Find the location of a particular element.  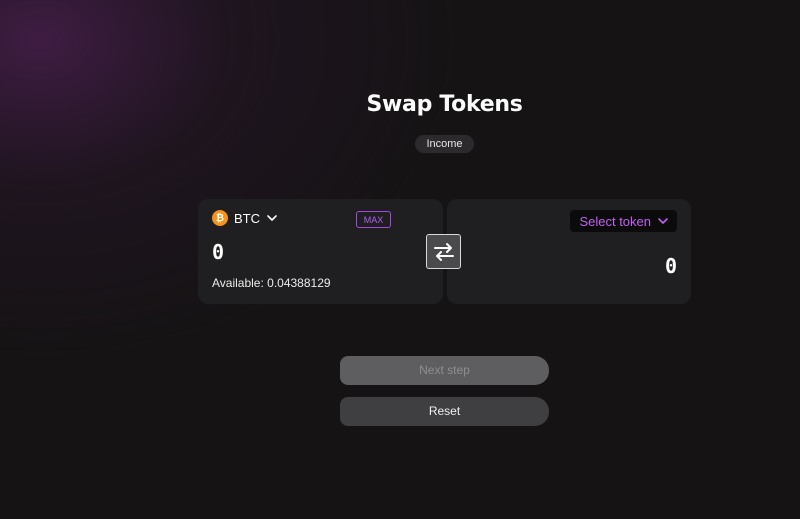

from-amount-input: 0 is located at coordinates (218, 252).